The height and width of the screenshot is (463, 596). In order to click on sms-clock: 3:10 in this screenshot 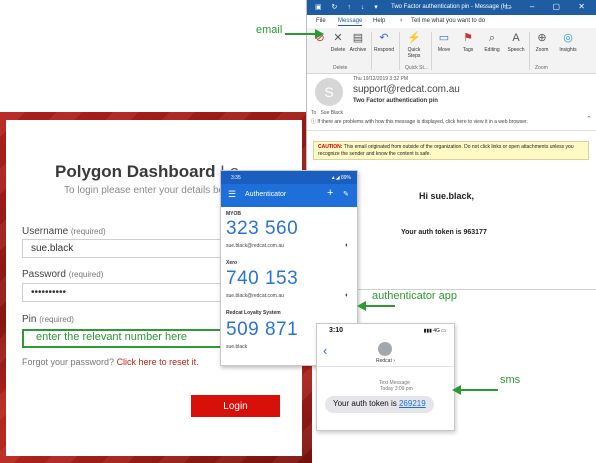, I will do `click(336, 330)`.